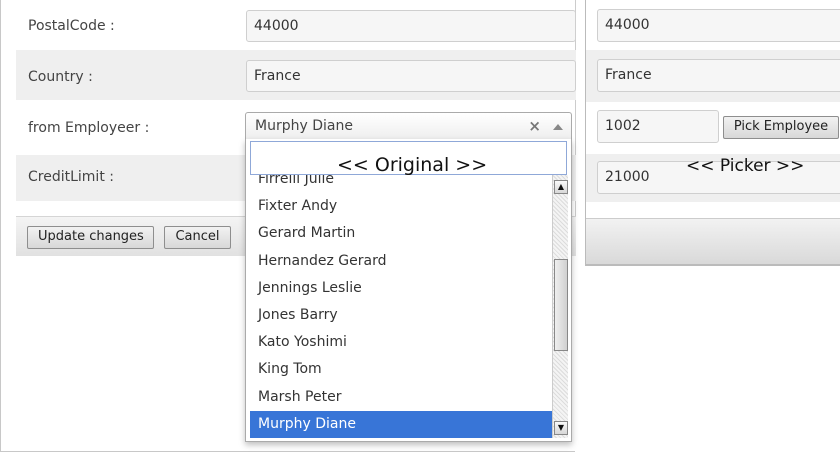  I want to click on postal-code-row: PostalCode : 44000, so click(296, 25).